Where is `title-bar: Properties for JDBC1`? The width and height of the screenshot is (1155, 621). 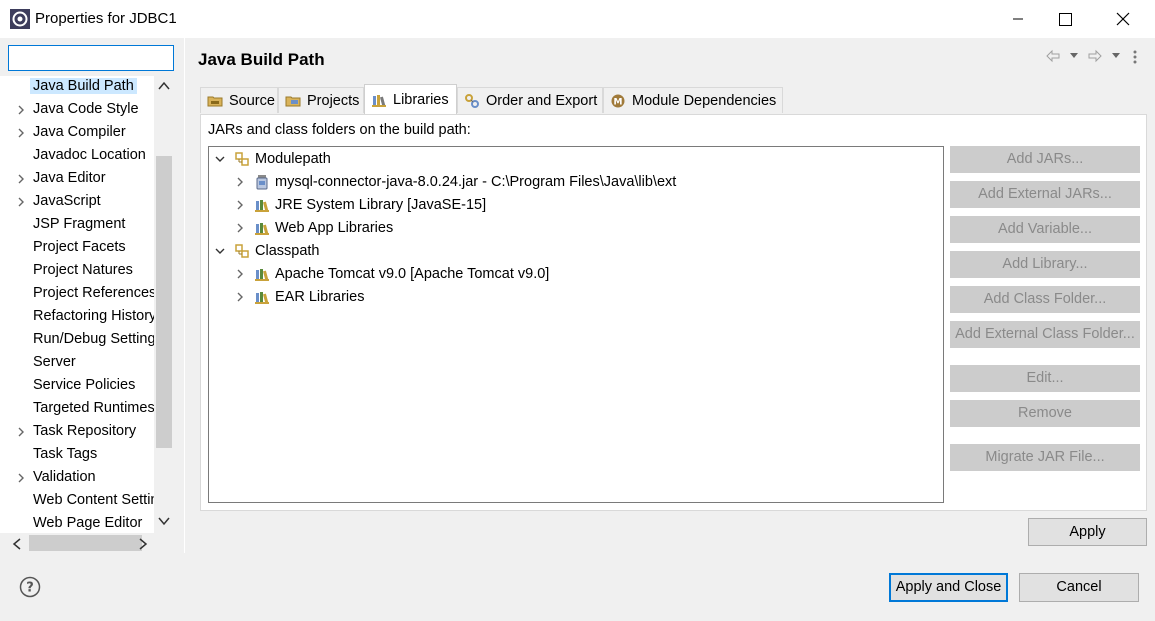
title-bar: Properties for JDBC1 is located at coordinates (577, 19).